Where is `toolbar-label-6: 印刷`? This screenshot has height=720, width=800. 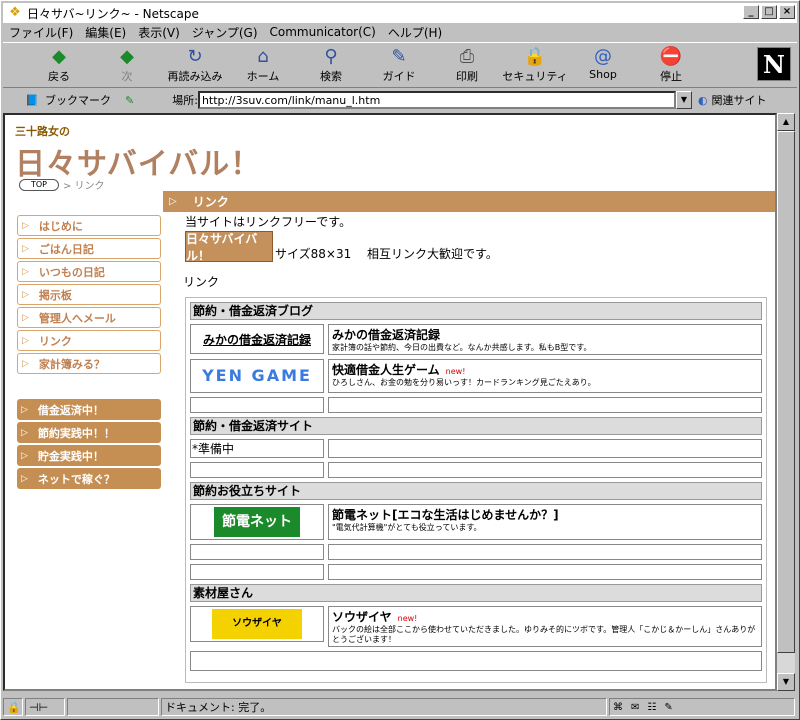 toolbar-label-6: 印刷 is located at coordinates (467, 76).